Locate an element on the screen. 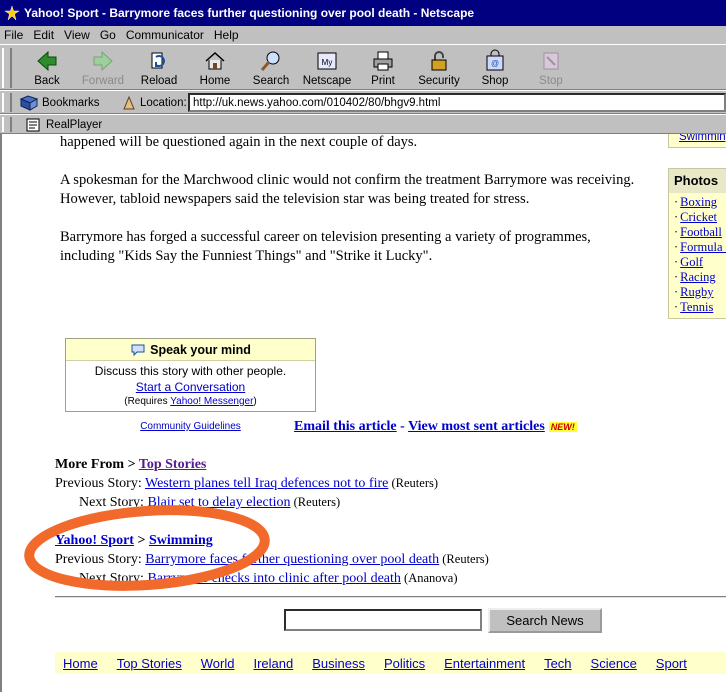  menu-go: Go is located at coordinates (108, 35).